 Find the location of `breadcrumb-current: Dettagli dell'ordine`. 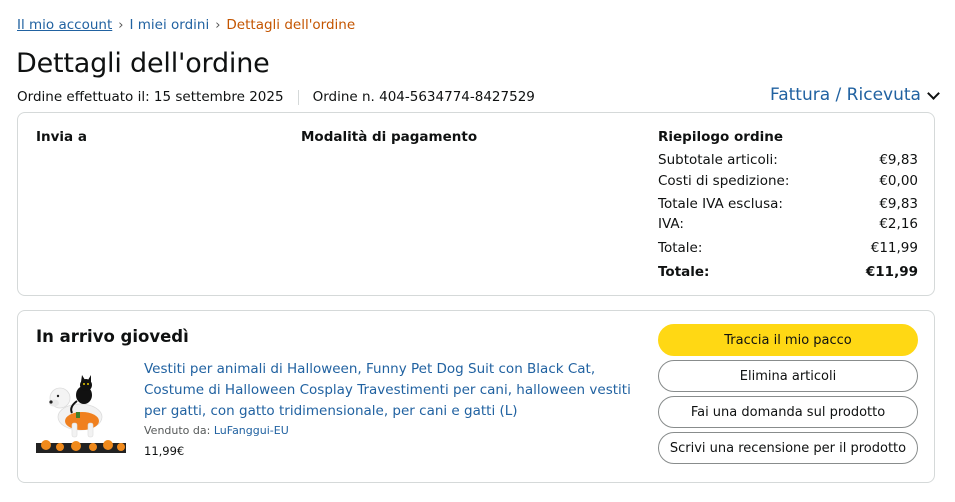

breadcrumb-current: Dettagli dell'ordine is located at coordinates (291, 25).